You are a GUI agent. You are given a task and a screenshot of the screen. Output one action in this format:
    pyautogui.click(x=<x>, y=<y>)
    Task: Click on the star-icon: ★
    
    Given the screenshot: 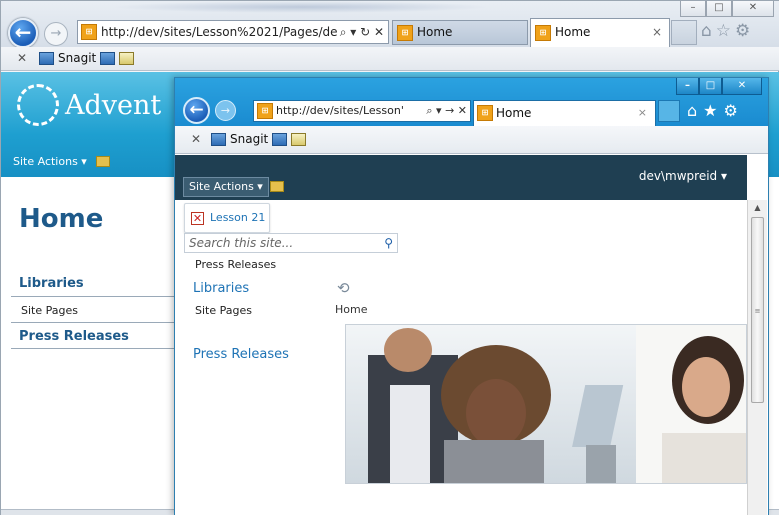 What is the action you would take?
    pyautogui.click(x=710, y=110)
    